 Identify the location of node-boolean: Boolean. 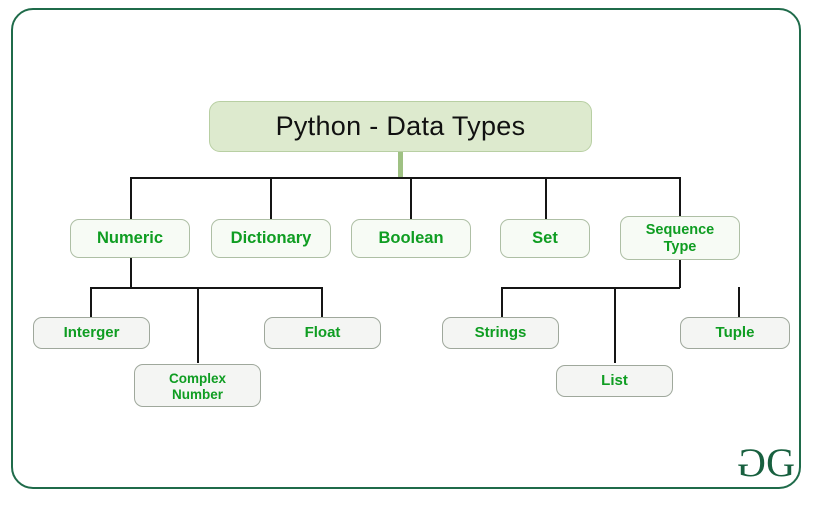
(411, 238).